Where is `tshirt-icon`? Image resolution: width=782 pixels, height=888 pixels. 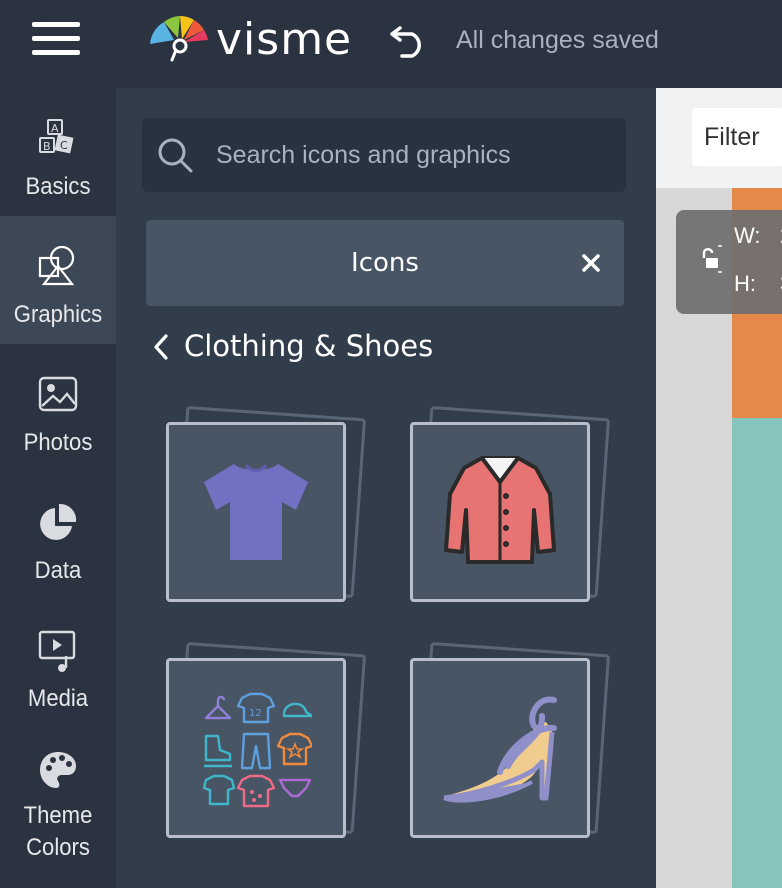
tshirt-icon is located at coordinates (256, 512).